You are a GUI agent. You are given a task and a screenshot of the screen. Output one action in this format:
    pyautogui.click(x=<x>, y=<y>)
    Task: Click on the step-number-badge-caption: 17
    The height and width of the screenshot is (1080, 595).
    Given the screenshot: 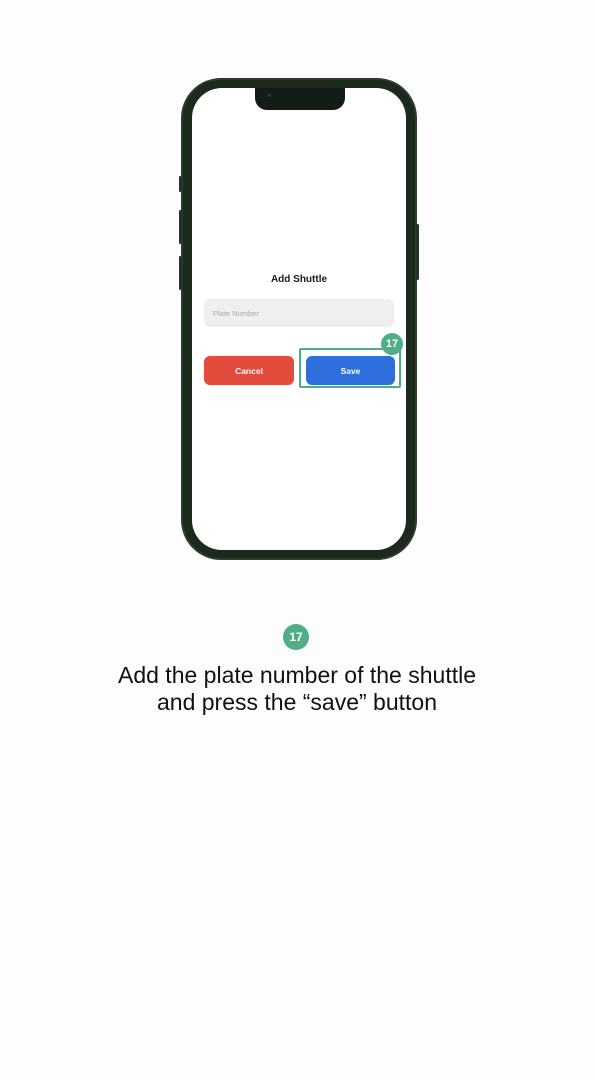 What is the action you would take?
    pyautogui.click(x=296, y=637)
    